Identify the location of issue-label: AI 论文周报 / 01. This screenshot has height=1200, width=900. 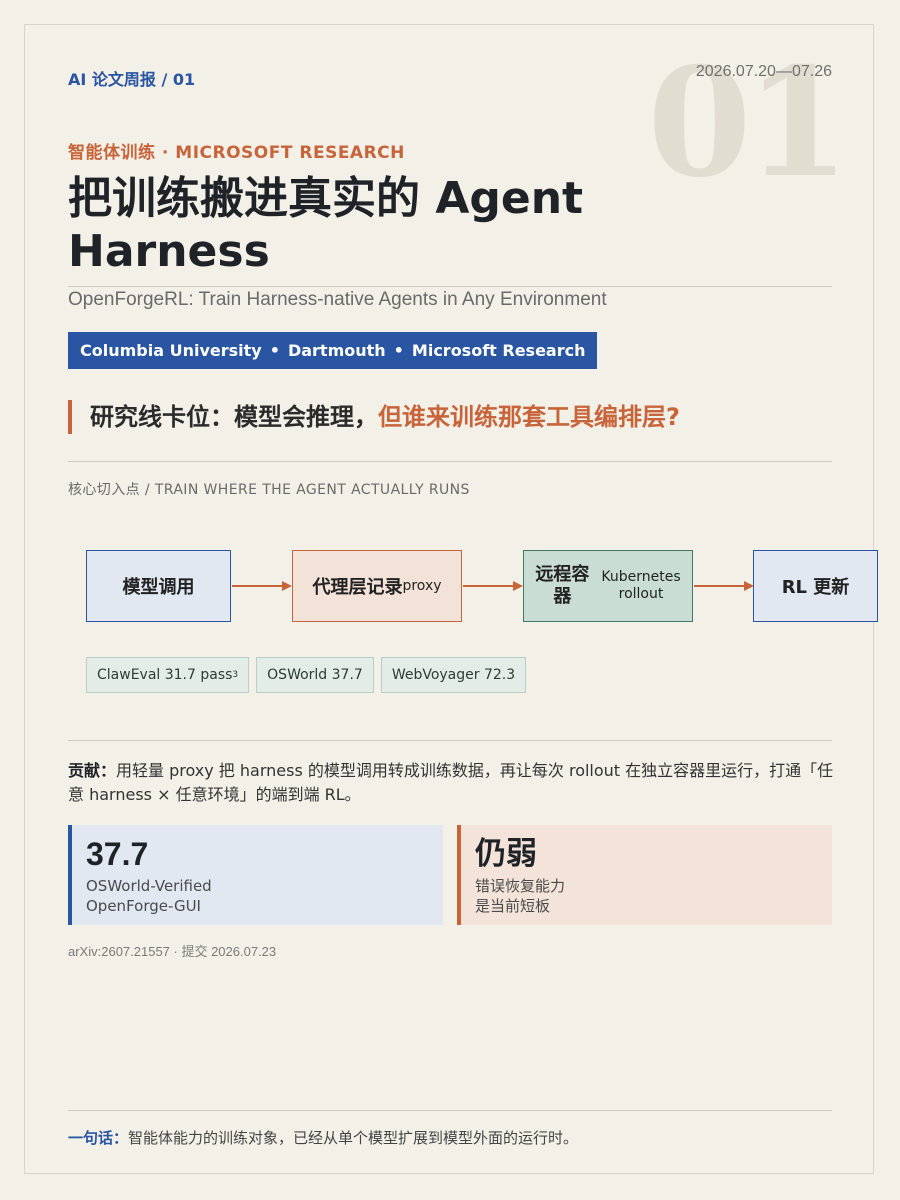
(132, 79).